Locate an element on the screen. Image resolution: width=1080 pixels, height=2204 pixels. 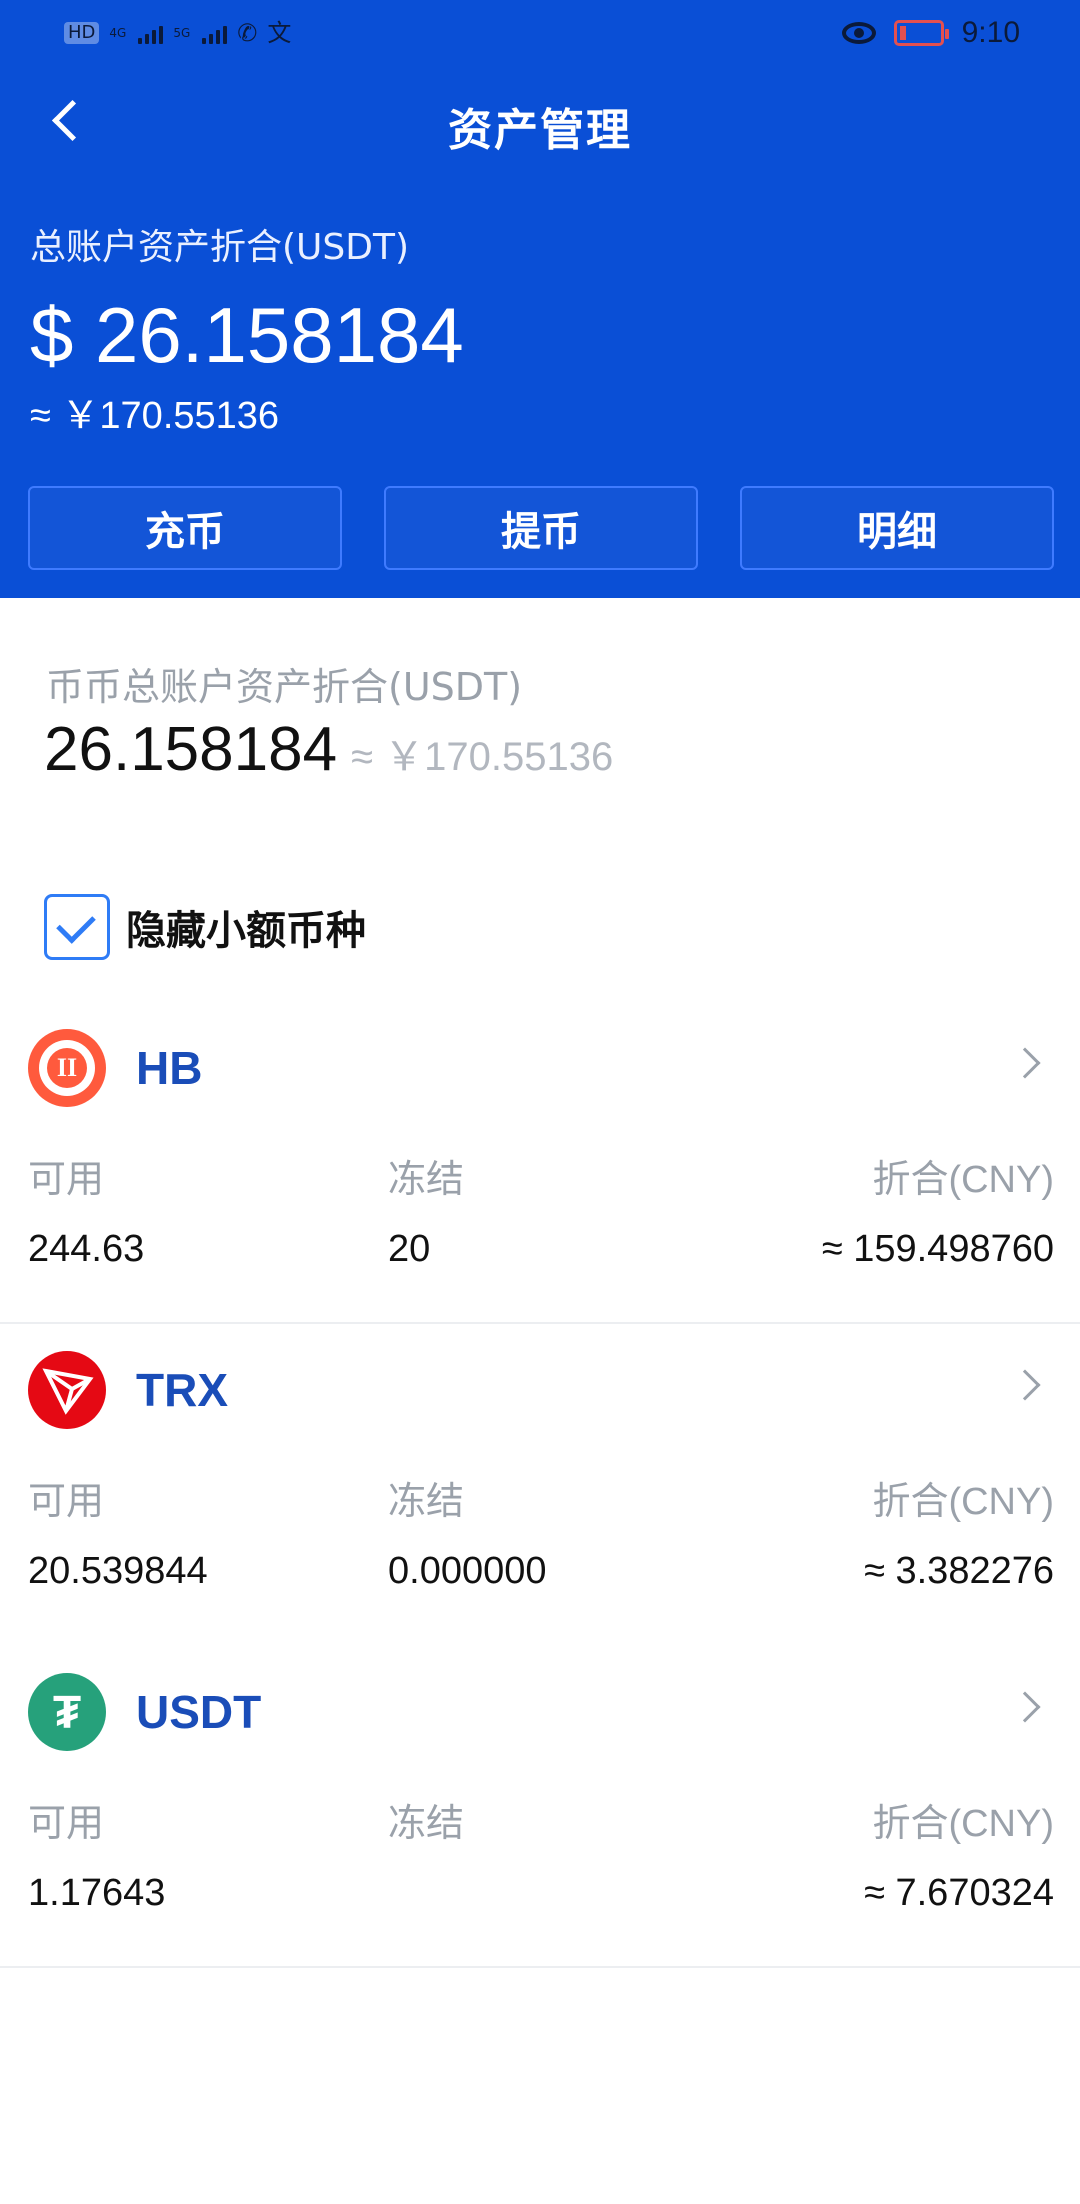
hide-small-toggle: 隐藏小额币种 is located at coordinates (205, 927).